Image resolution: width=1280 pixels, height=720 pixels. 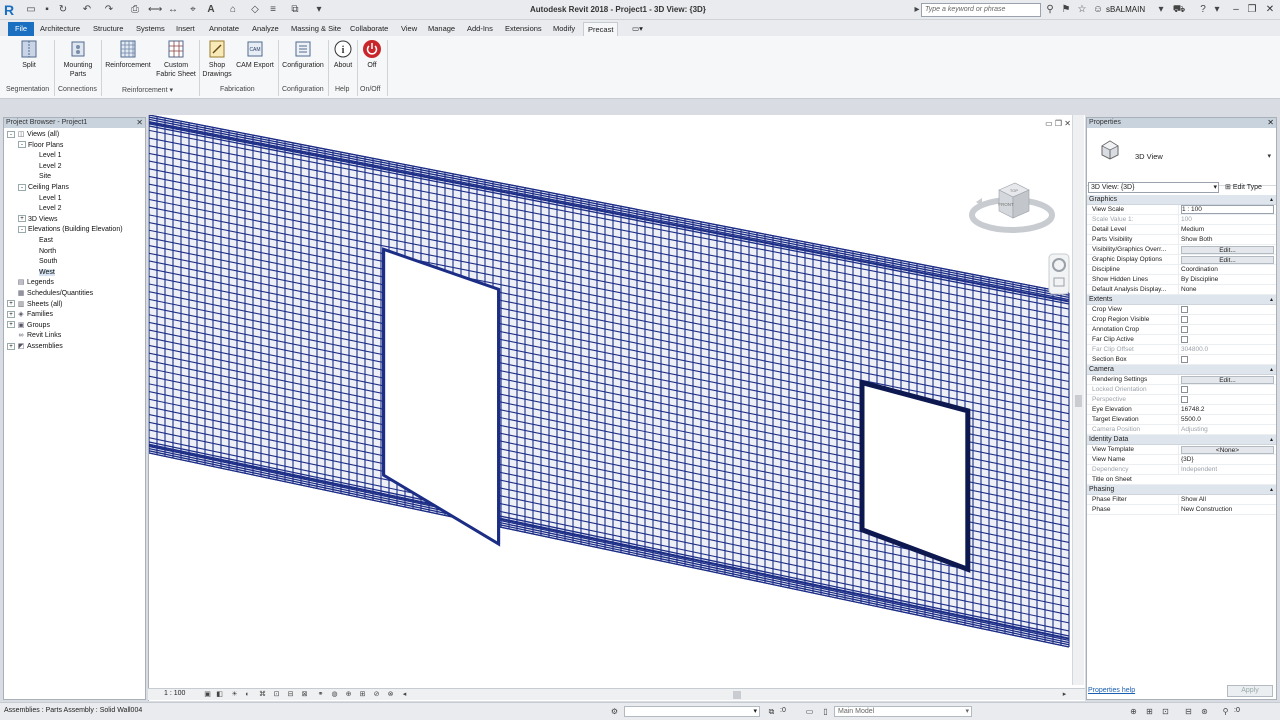 I want to click on property-group-header: Graphics ▴, so click(x=1181, y=200).